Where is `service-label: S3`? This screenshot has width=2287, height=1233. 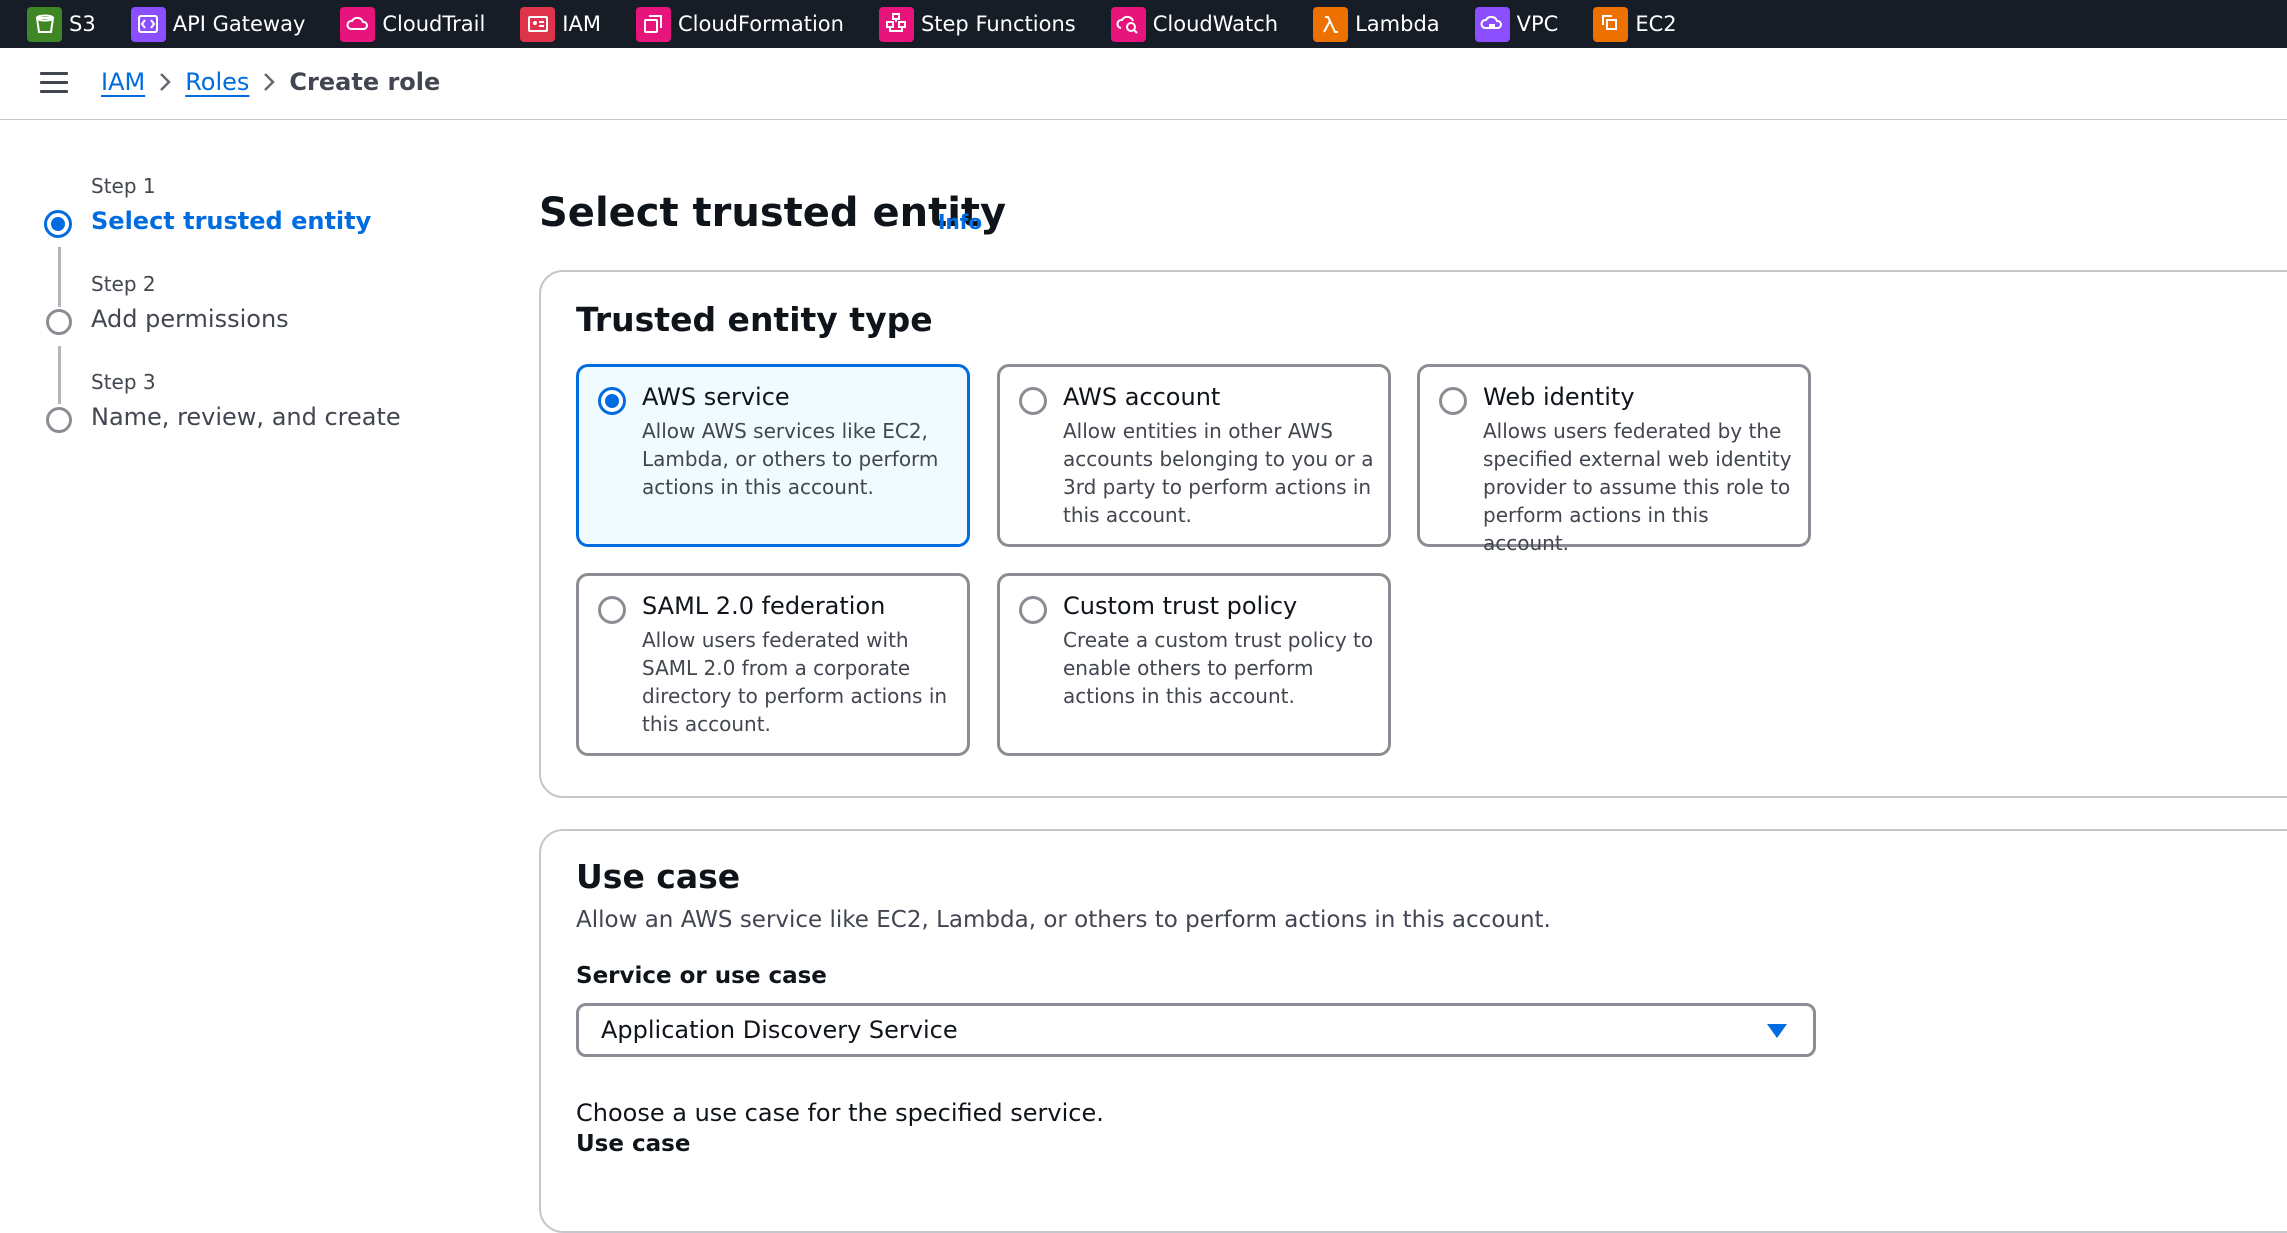 service-label: S3 is located at coordinates (82, 24).